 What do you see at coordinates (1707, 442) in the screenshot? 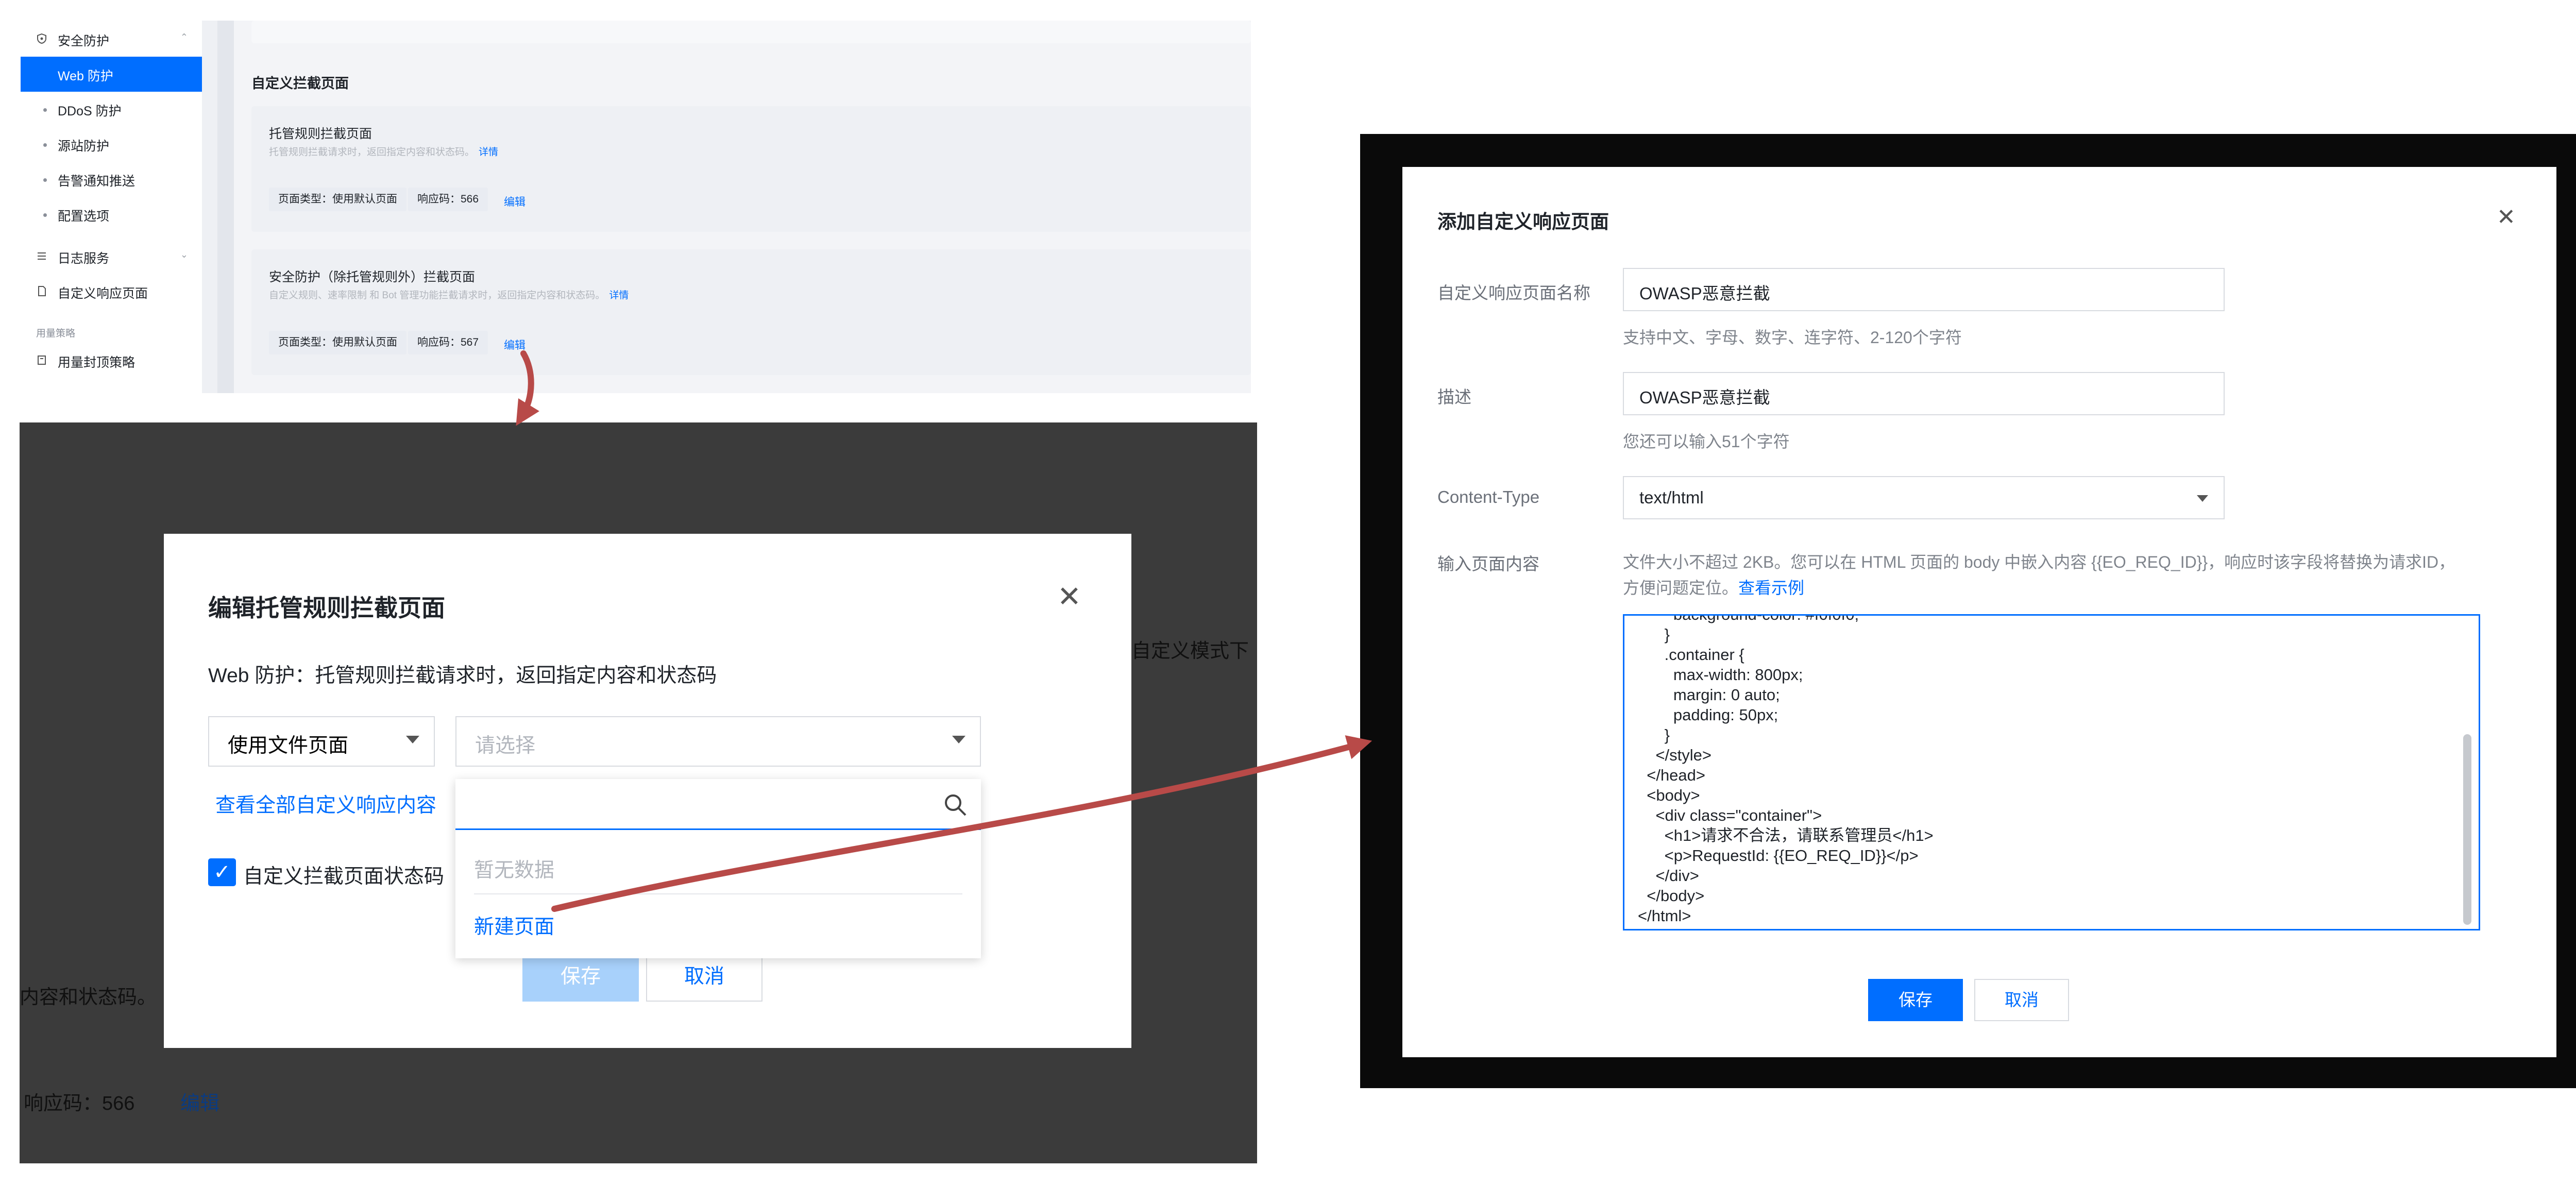
I see `description-hint: 您还可以输入51个字符` at bounding box center [1707, 442].